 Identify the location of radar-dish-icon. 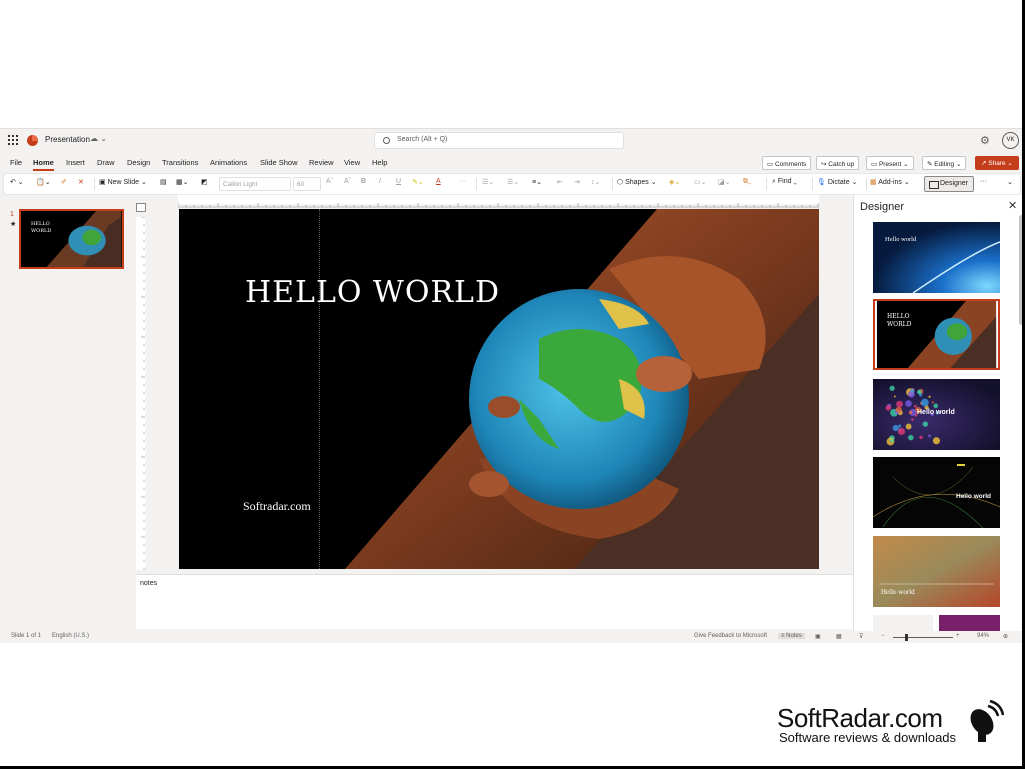
(987, 721).